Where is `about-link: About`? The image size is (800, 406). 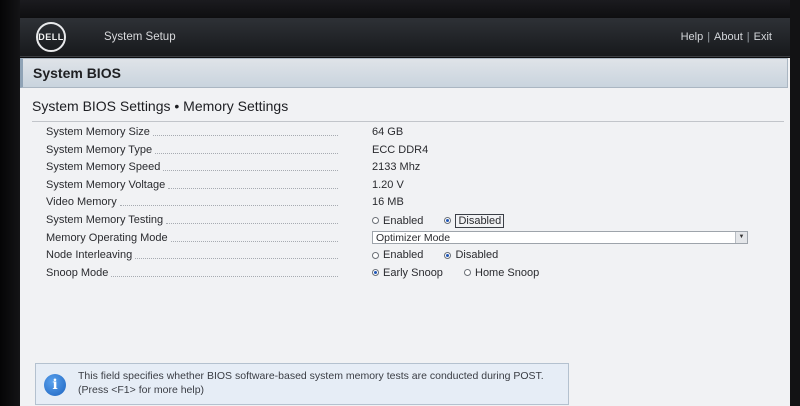 about-link: About is located at coordinates (728, 37).